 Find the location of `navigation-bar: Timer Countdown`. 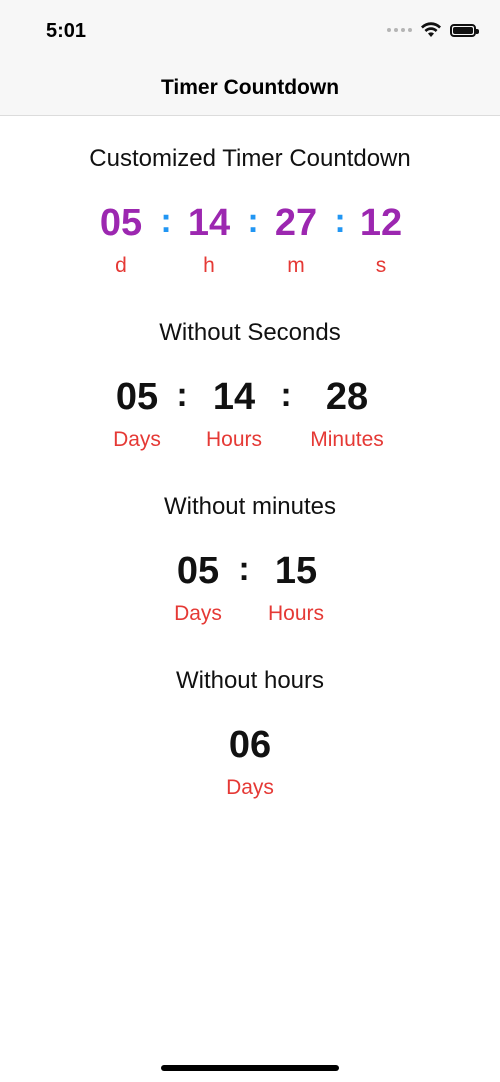

navigation-bar: Timer Countdown is located at coordinates (250, 89).